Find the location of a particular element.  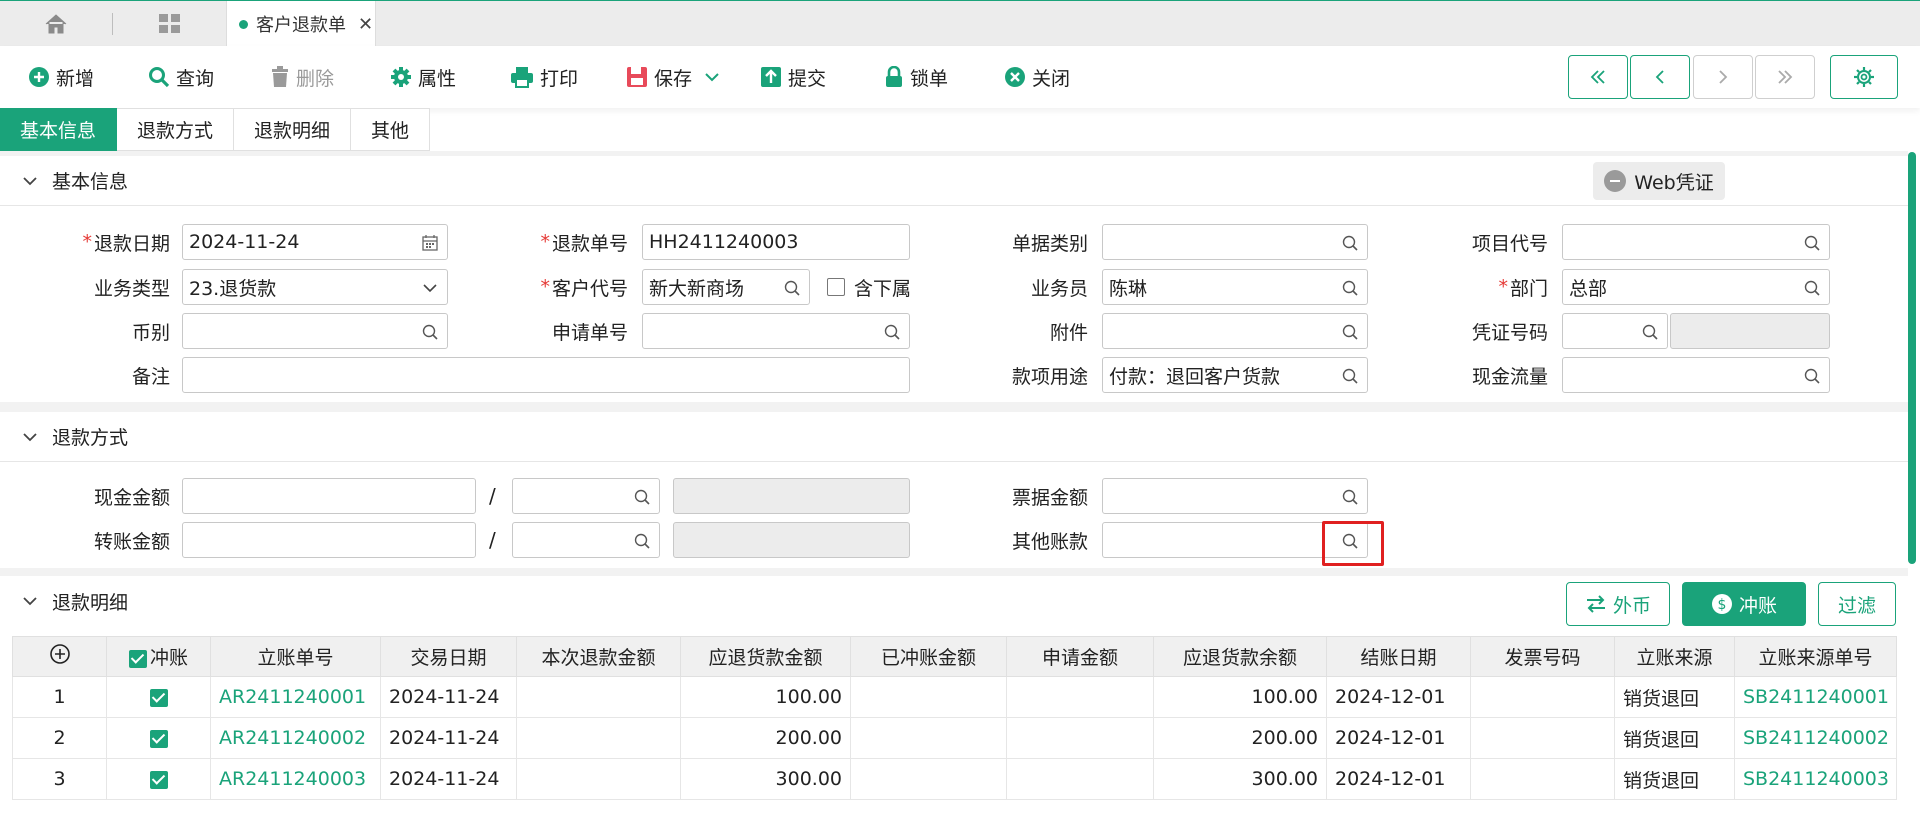

apply-no-field is located at coordinates (776, 331).